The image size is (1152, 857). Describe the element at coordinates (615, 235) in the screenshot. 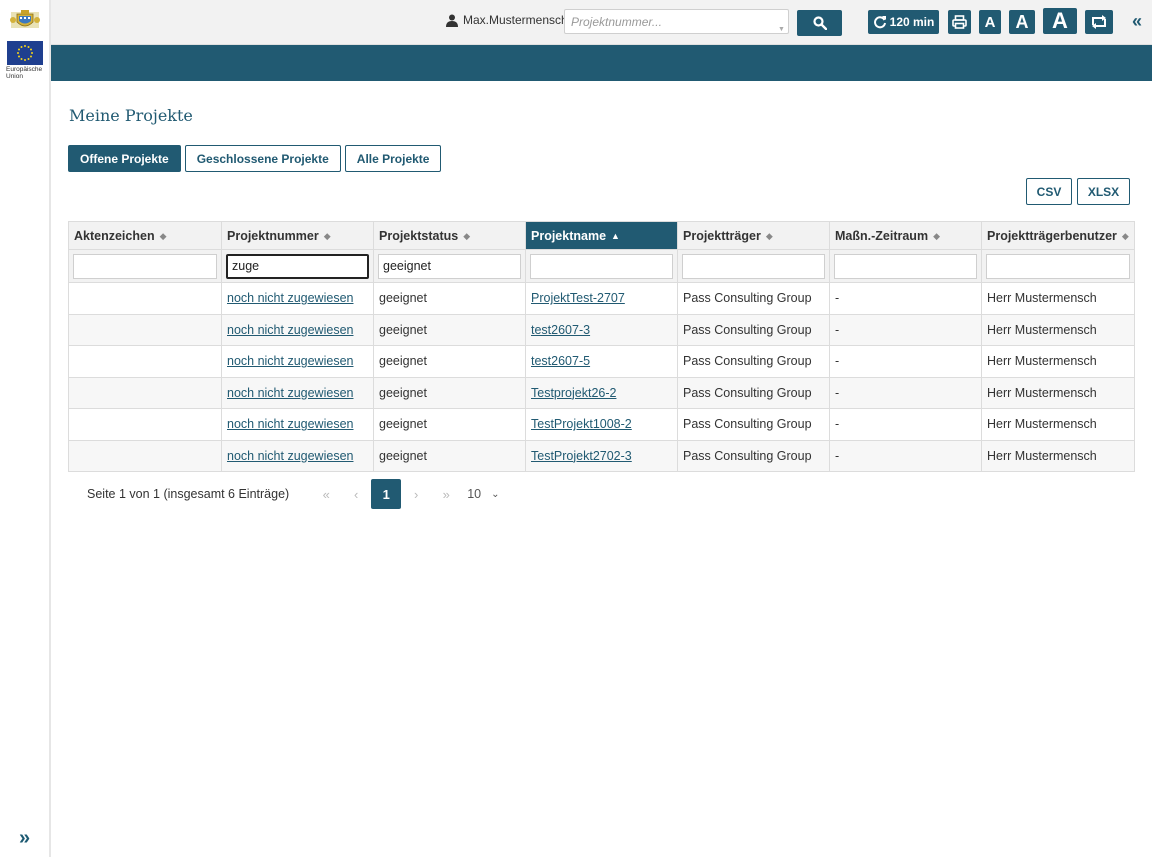

I see `sort-ascending-icon: ▲` at that location.